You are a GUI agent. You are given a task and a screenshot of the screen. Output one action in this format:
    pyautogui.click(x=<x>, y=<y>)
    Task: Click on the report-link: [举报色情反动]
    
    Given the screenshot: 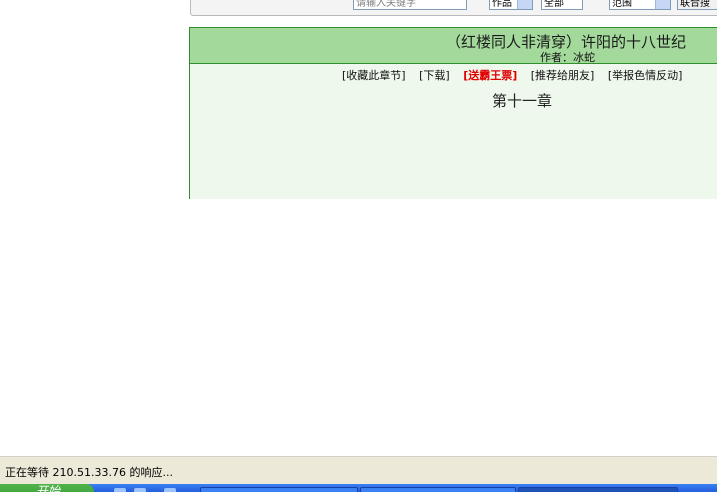 What is the action you would take?
    pyautogui.click(x=645, y=75)
    